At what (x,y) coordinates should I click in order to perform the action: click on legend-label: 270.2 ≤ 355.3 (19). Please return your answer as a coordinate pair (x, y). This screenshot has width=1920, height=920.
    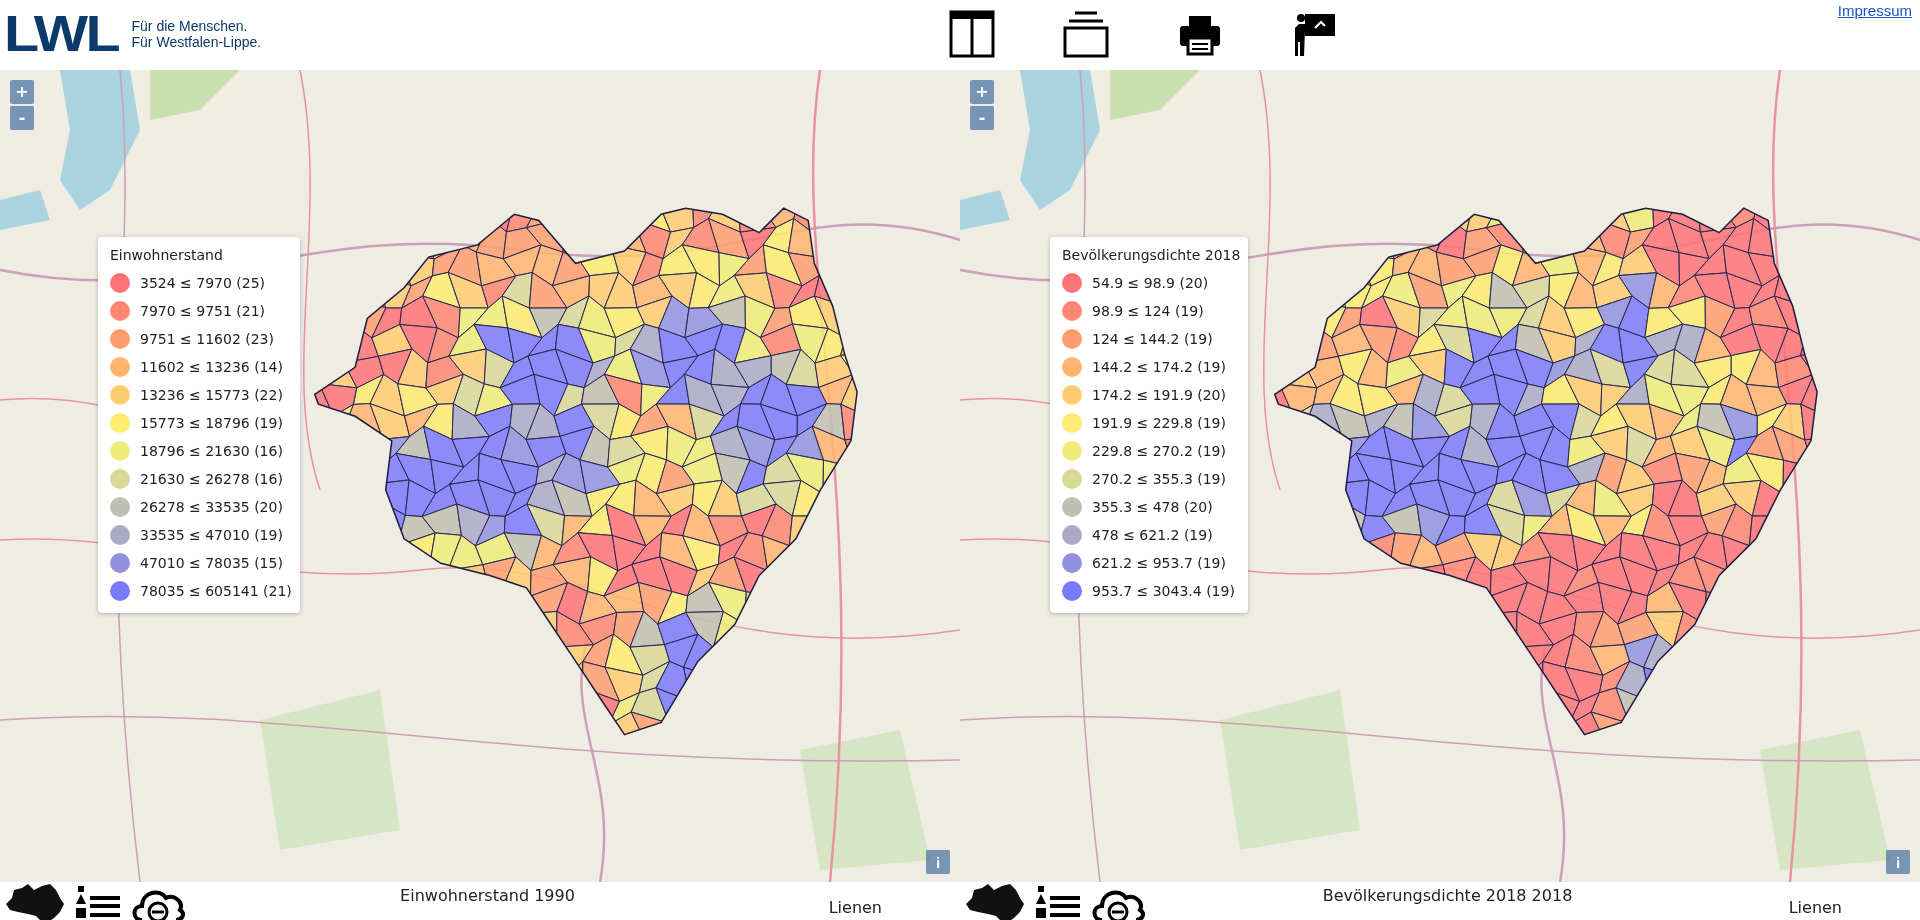
    Looking at the image, I should click on (1159, 479).